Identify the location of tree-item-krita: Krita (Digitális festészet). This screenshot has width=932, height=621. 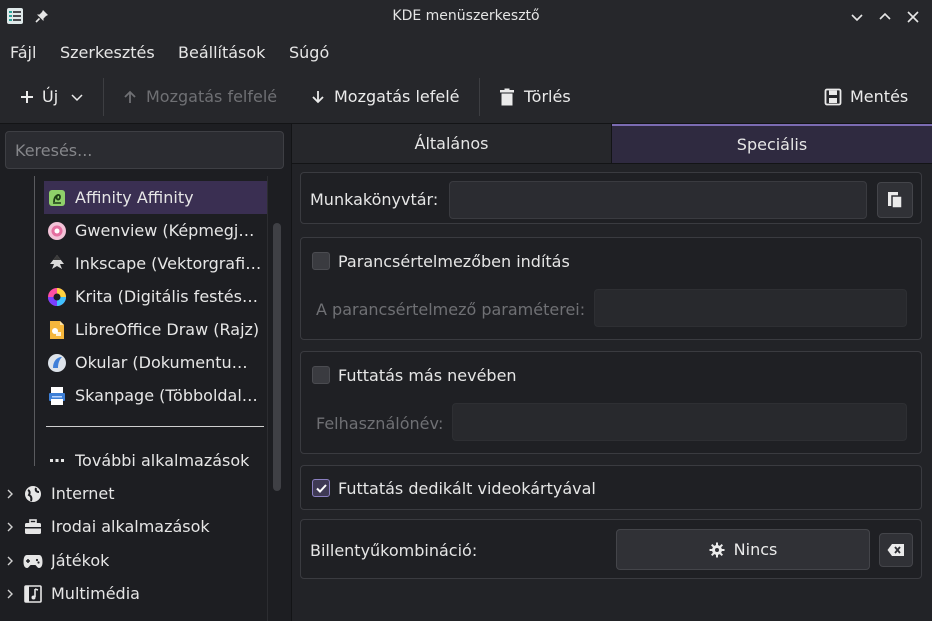
(155, 296).